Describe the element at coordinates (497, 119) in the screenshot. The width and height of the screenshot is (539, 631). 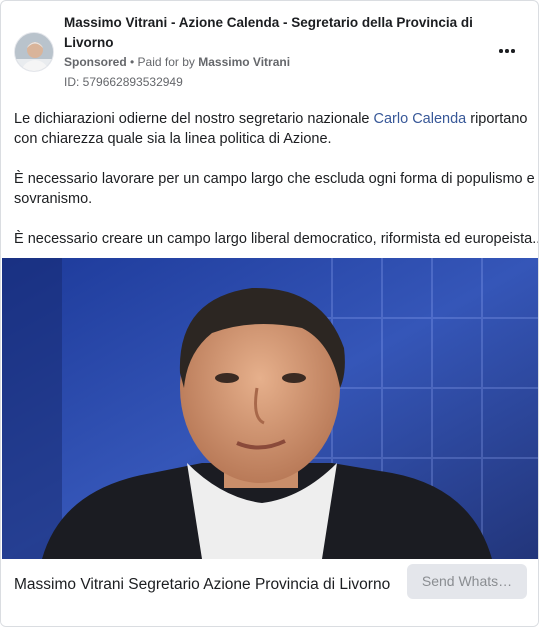
I see `body-text-segment: riportano` at that location.